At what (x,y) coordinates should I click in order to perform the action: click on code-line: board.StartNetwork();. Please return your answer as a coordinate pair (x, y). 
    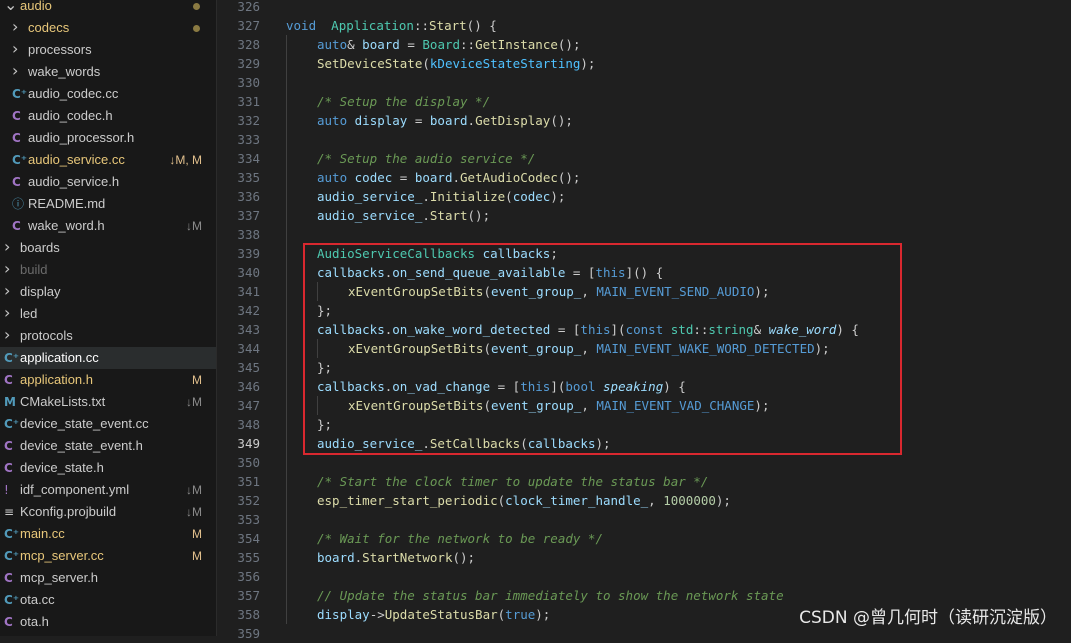
    Looking at the image, I should click on (396, 557).